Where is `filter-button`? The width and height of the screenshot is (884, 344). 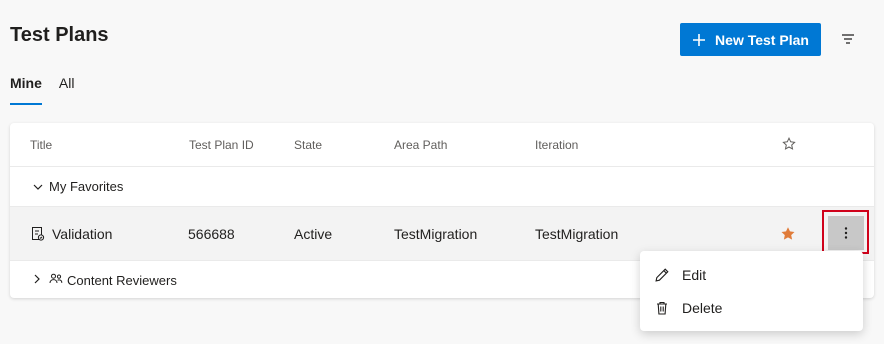 filter-button is located at coordinates (848, 39).